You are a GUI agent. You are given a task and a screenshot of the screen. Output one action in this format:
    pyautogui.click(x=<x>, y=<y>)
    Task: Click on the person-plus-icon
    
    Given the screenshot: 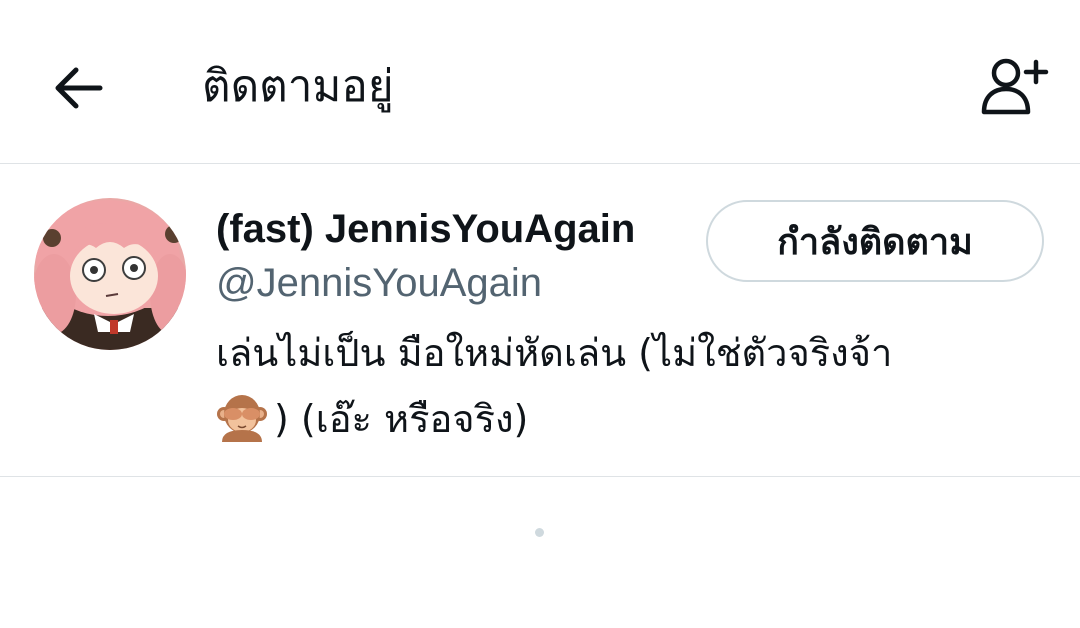 What is the action you would take?
    pyautogui.click(x=1015, y=86)
    